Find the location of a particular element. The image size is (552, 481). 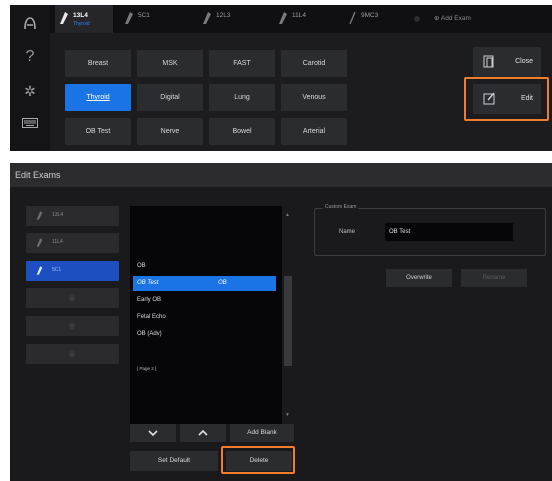

probe-tab-9mc3: 9MC3 is located at coordinates (372, 19).